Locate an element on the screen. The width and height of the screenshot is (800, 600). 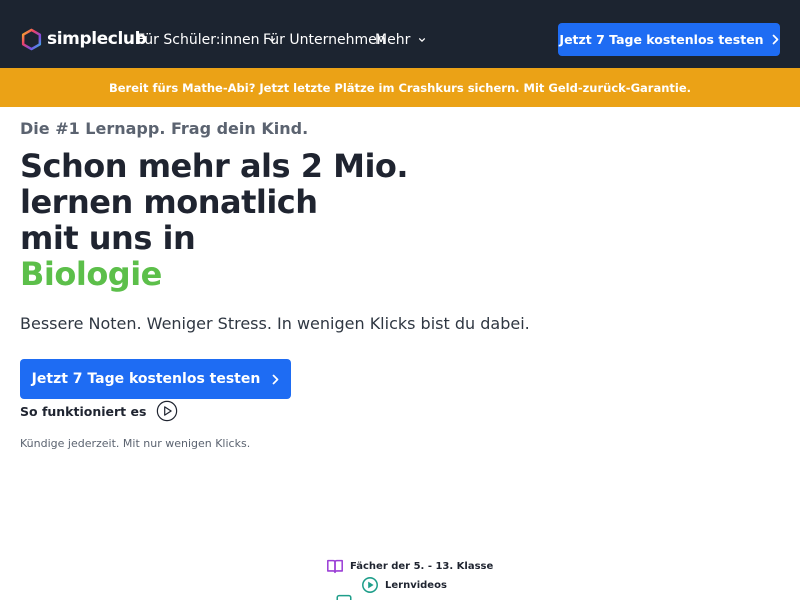
feature-label: Lernvideos is located at coordinates (416, 585).